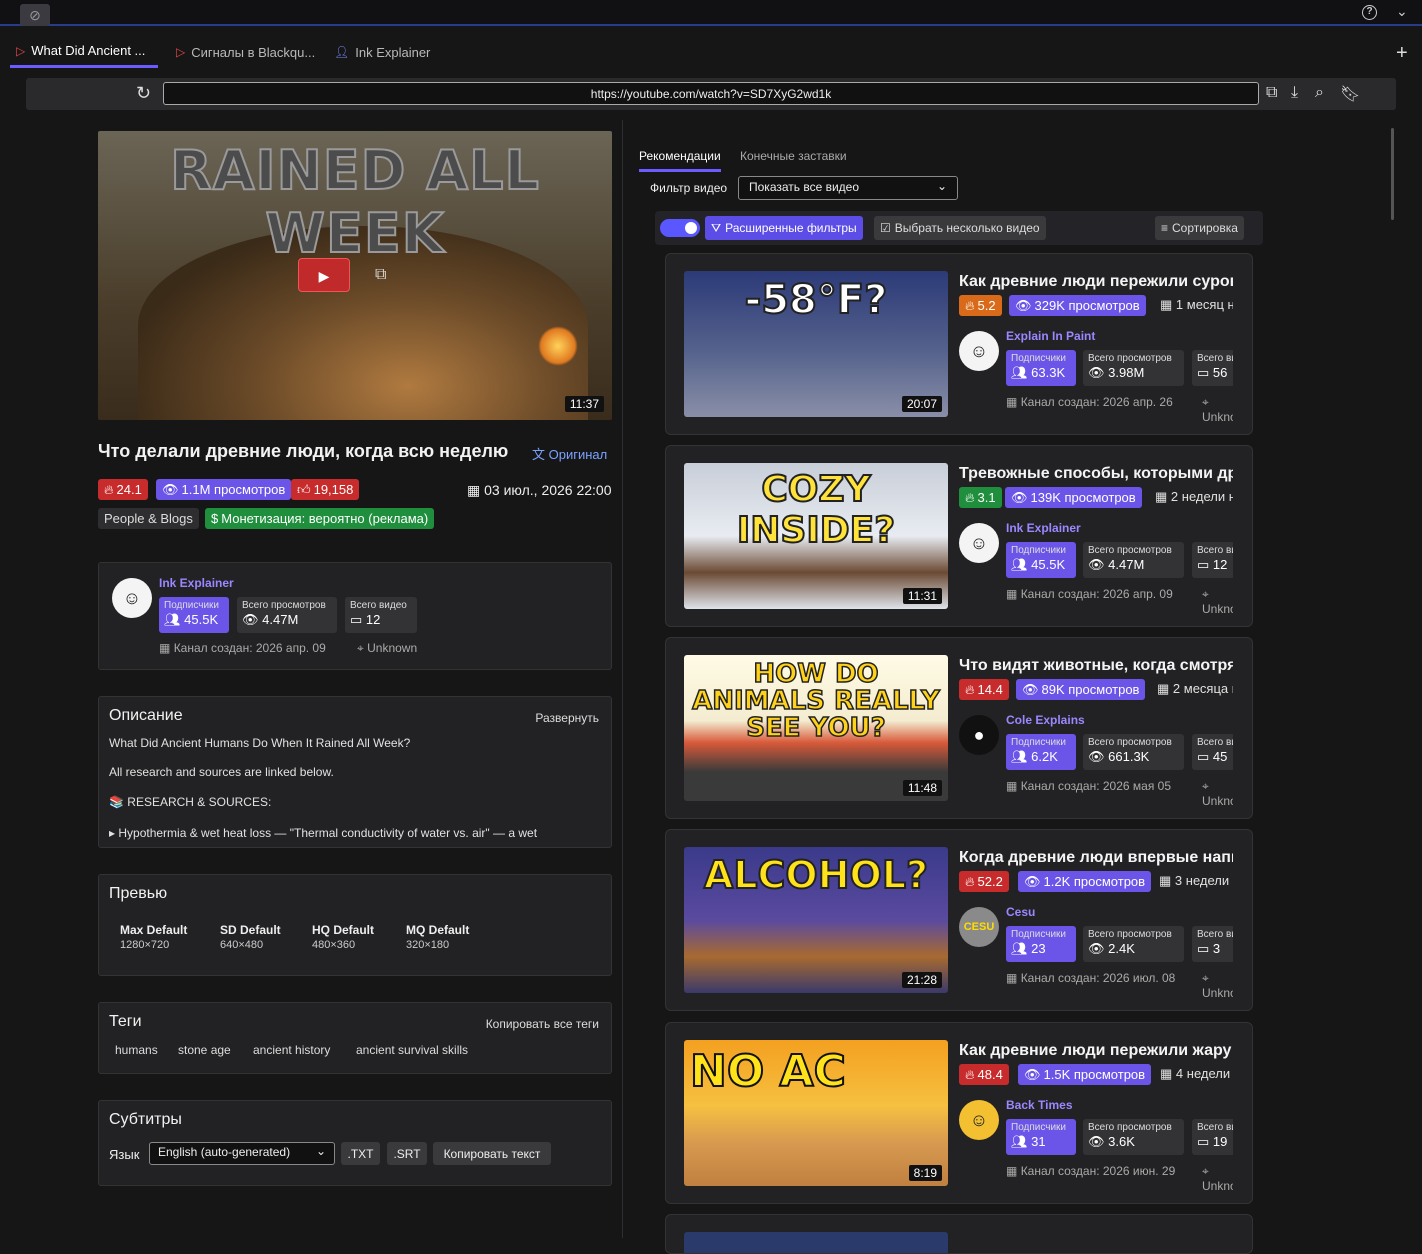  Describe the element at coordinates (407, 1153) in the screenshot. I see `download-srt-button: .SRT` at that location.